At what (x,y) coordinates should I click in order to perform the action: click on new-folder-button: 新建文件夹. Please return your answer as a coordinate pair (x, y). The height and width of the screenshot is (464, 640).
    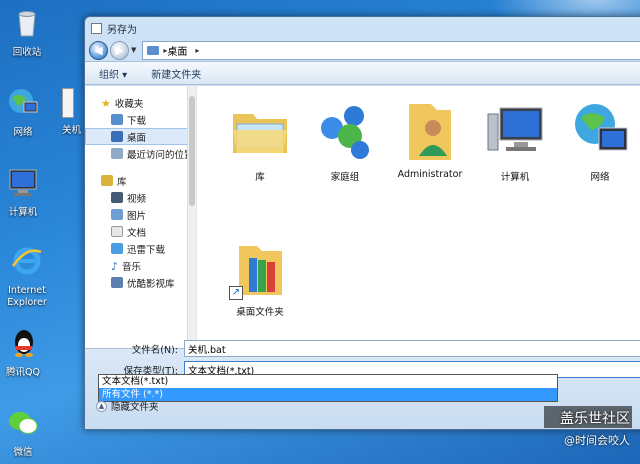
    Looking at the image, I should click on (176, 73).